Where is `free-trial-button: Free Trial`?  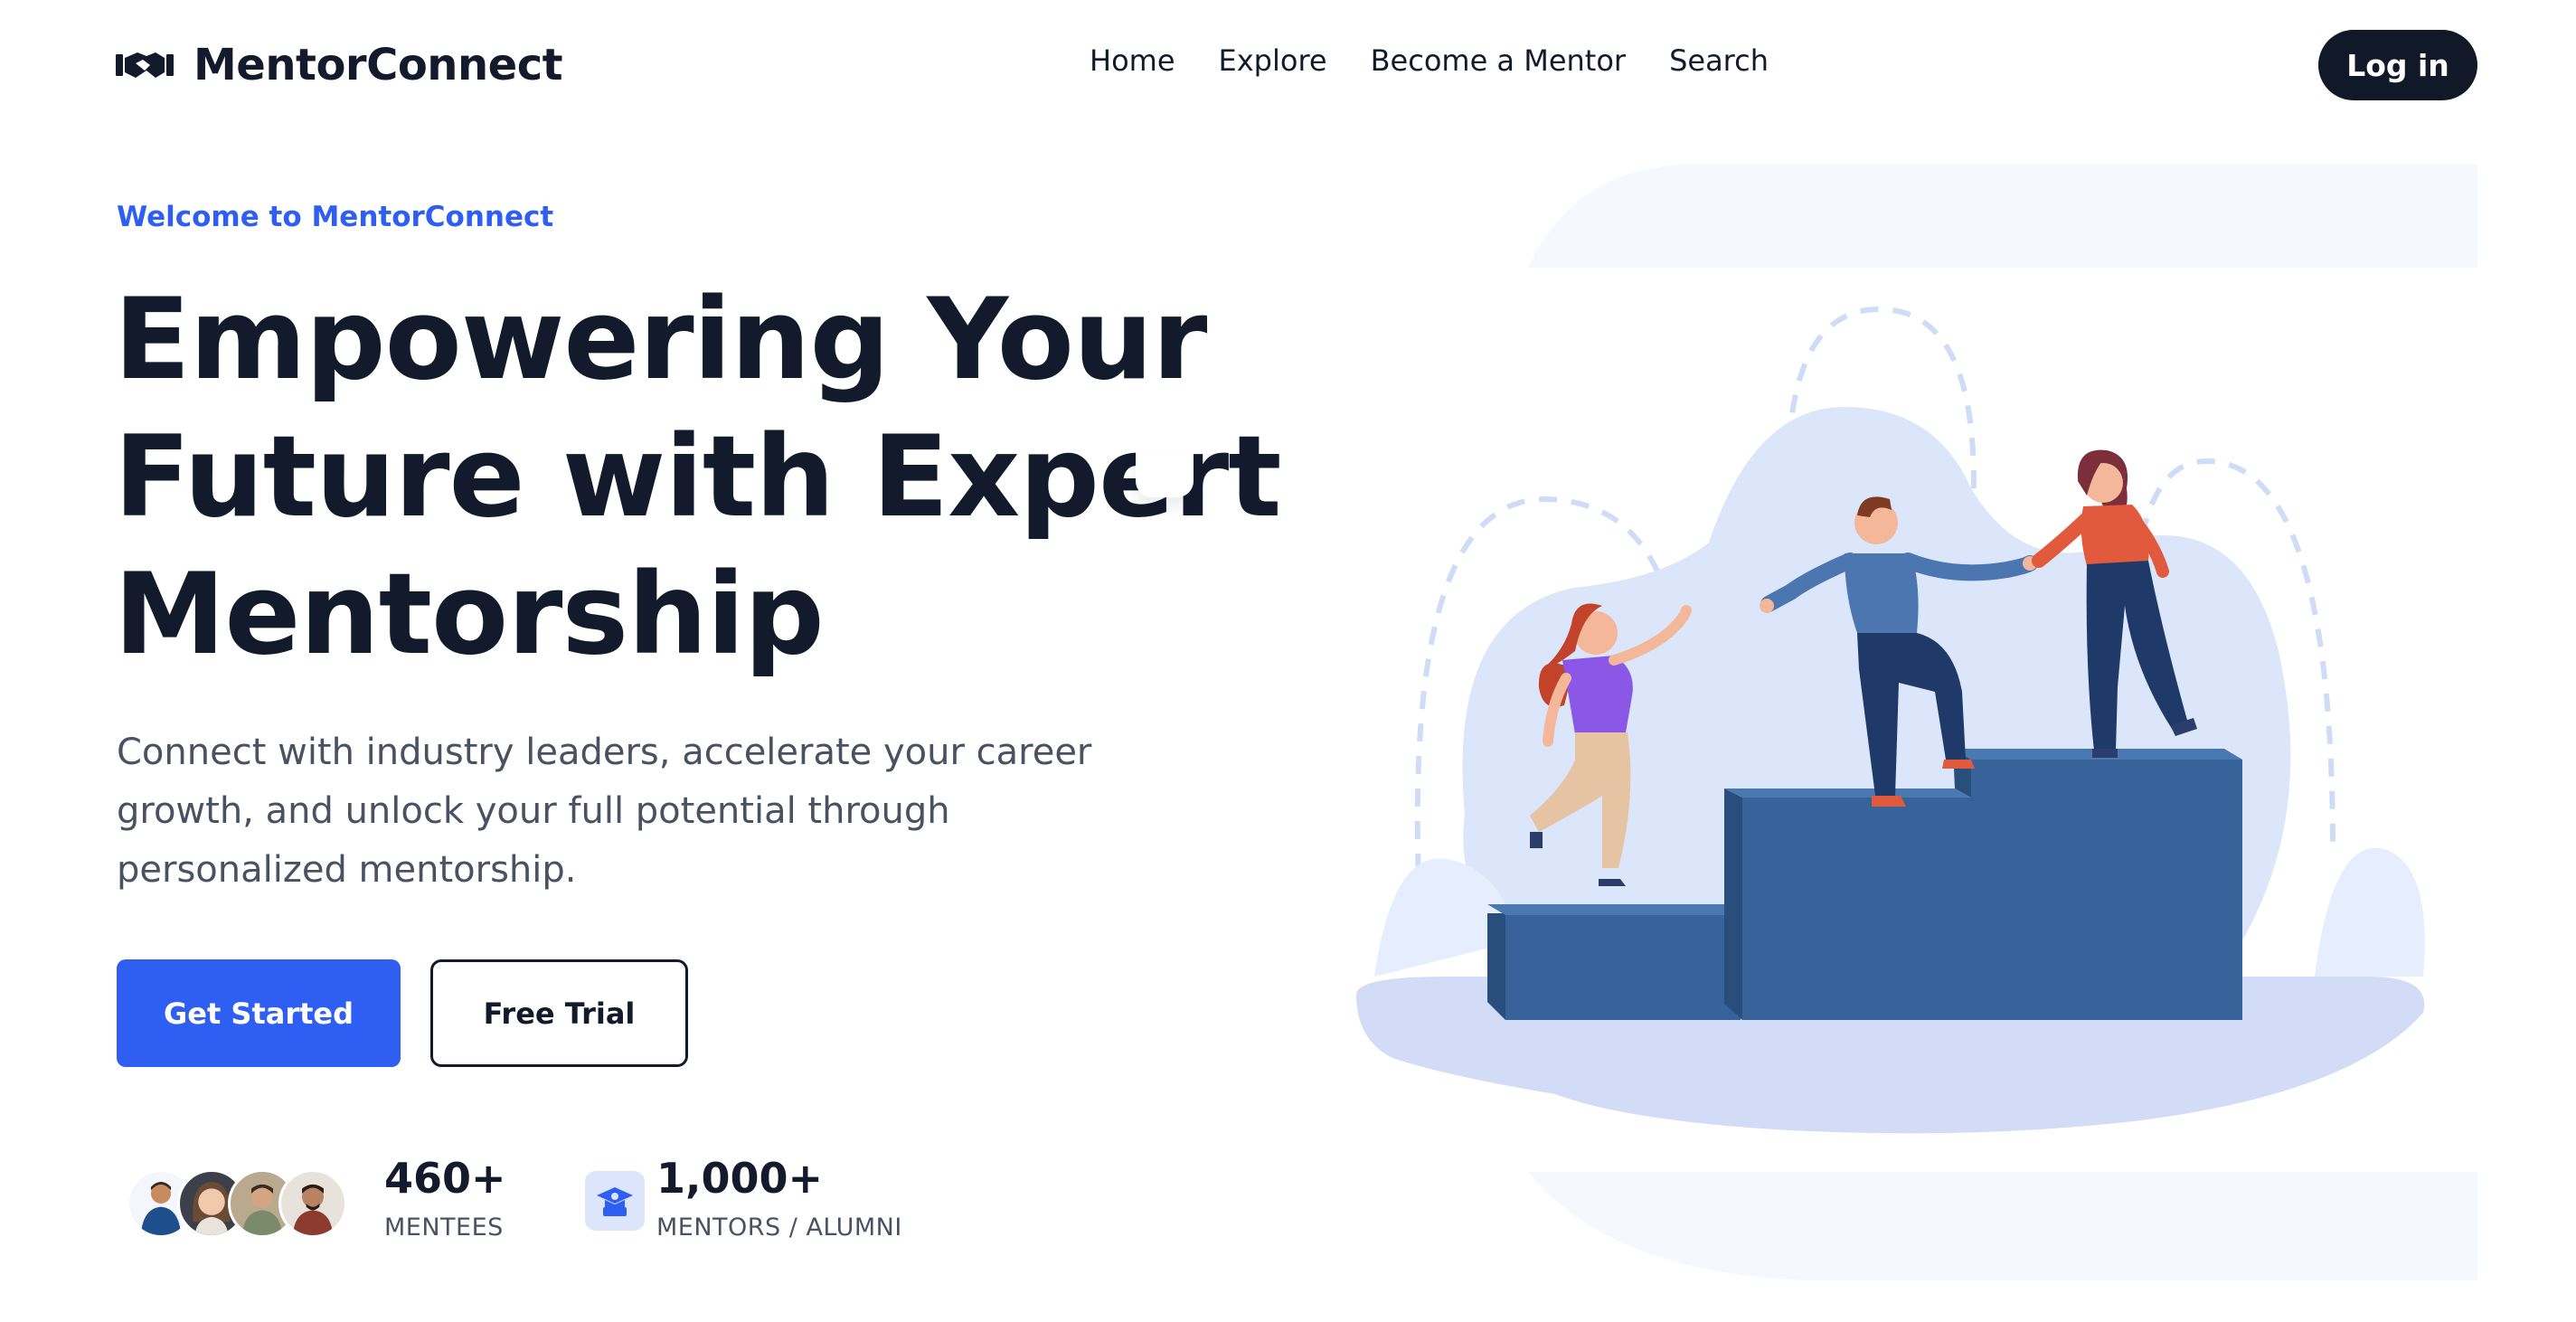 free-trial-button: Free Trial is located at coordinates (559, 1013).